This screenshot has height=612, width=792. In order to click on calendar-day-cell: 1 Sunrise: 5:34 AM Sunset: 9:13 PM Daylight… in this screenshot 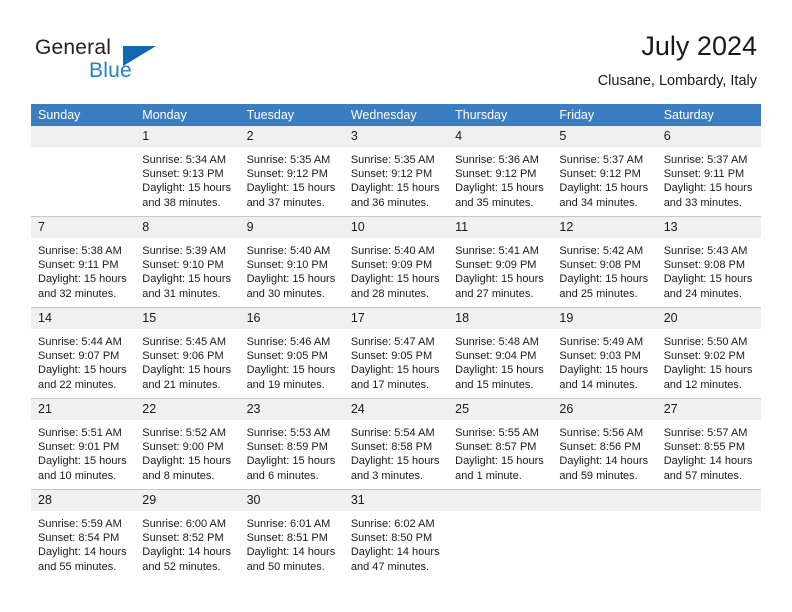, I will do `click(187, 171)`.